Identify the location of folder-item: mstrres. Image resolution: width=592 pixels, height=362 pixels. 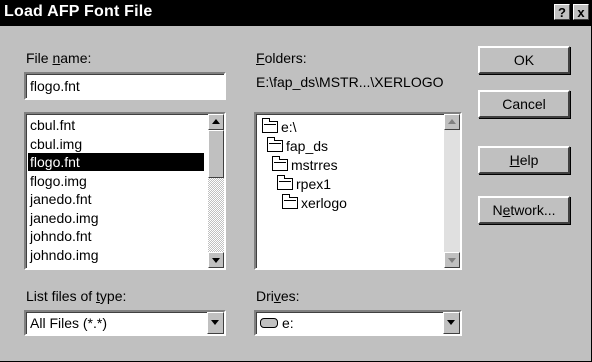
(305, 165).